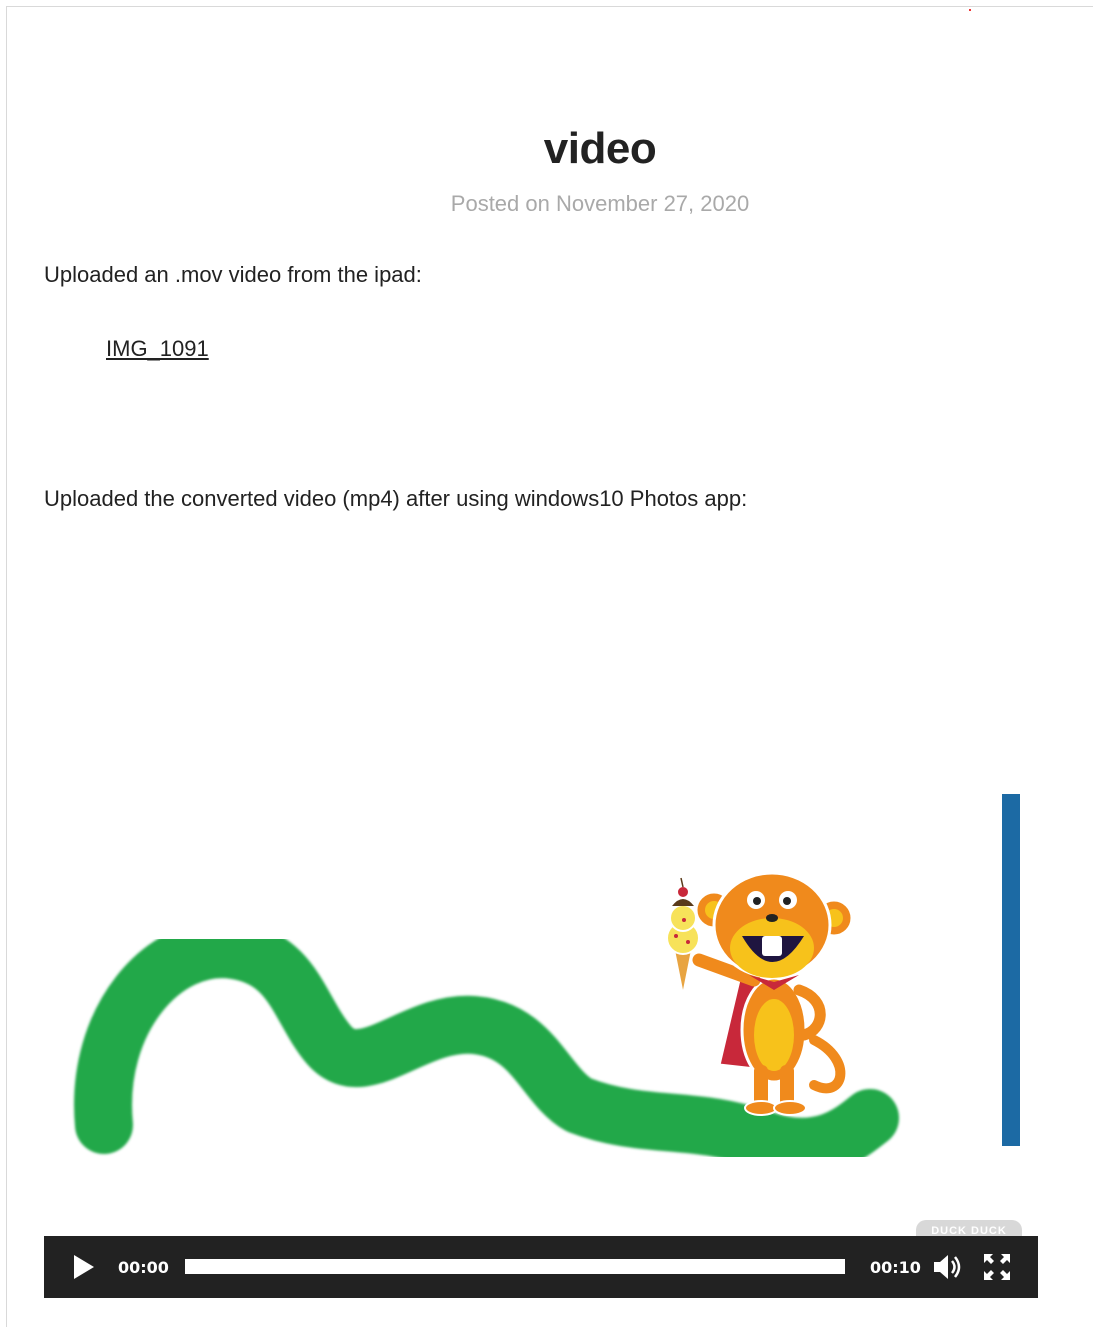 This screenshot has width=1093, height=1327. What do you see at coordinates (652, 203) in the screenshot?
I see `post-date-link: November 27, 2020` at bounding box center [652, 203].